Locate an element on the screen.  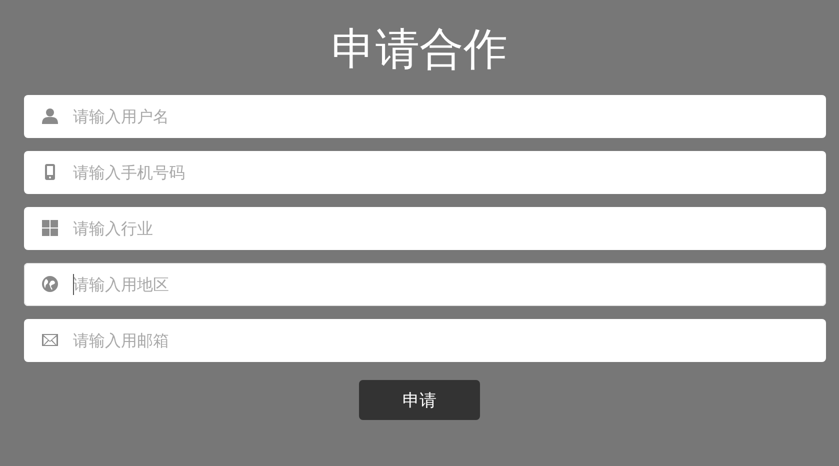
input-field: 请输入行业 is located at coordinates (425, 228).